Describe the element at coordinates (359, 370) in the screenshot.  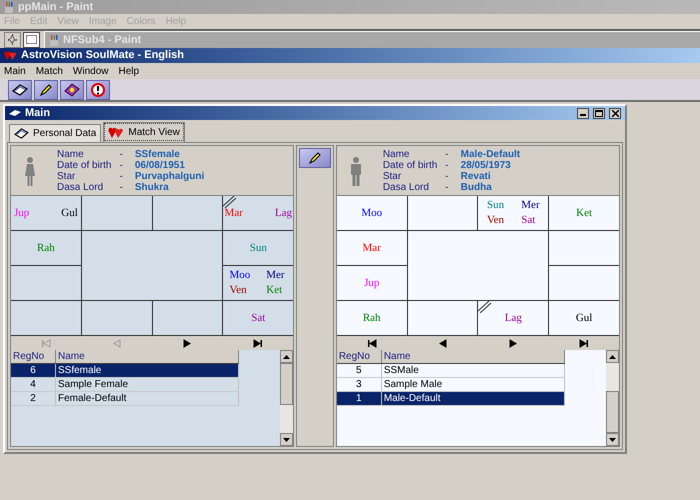
I see `table-cell: 5` at that location.